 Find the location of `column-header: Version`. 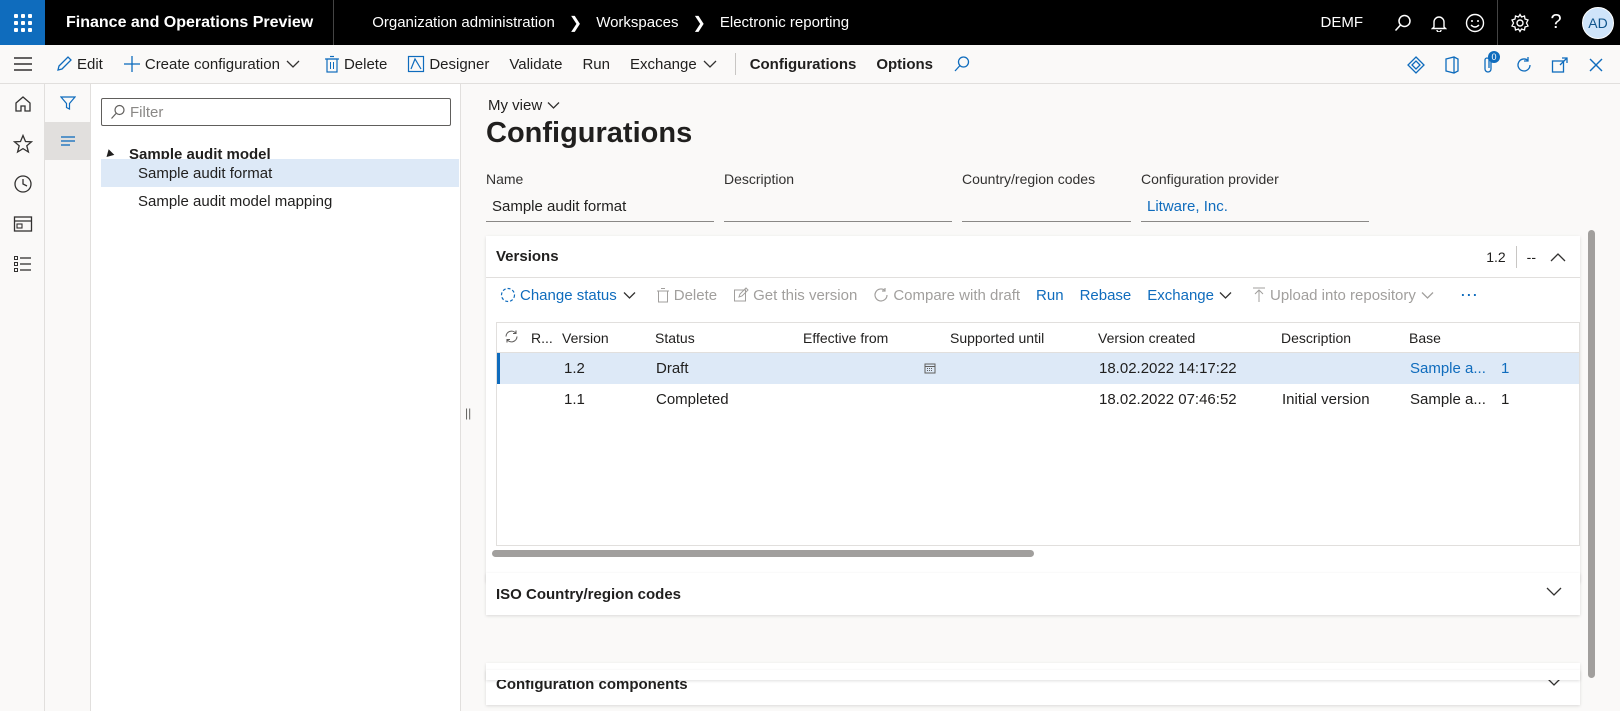

column-header: Version is located at coordinates (585, 338).